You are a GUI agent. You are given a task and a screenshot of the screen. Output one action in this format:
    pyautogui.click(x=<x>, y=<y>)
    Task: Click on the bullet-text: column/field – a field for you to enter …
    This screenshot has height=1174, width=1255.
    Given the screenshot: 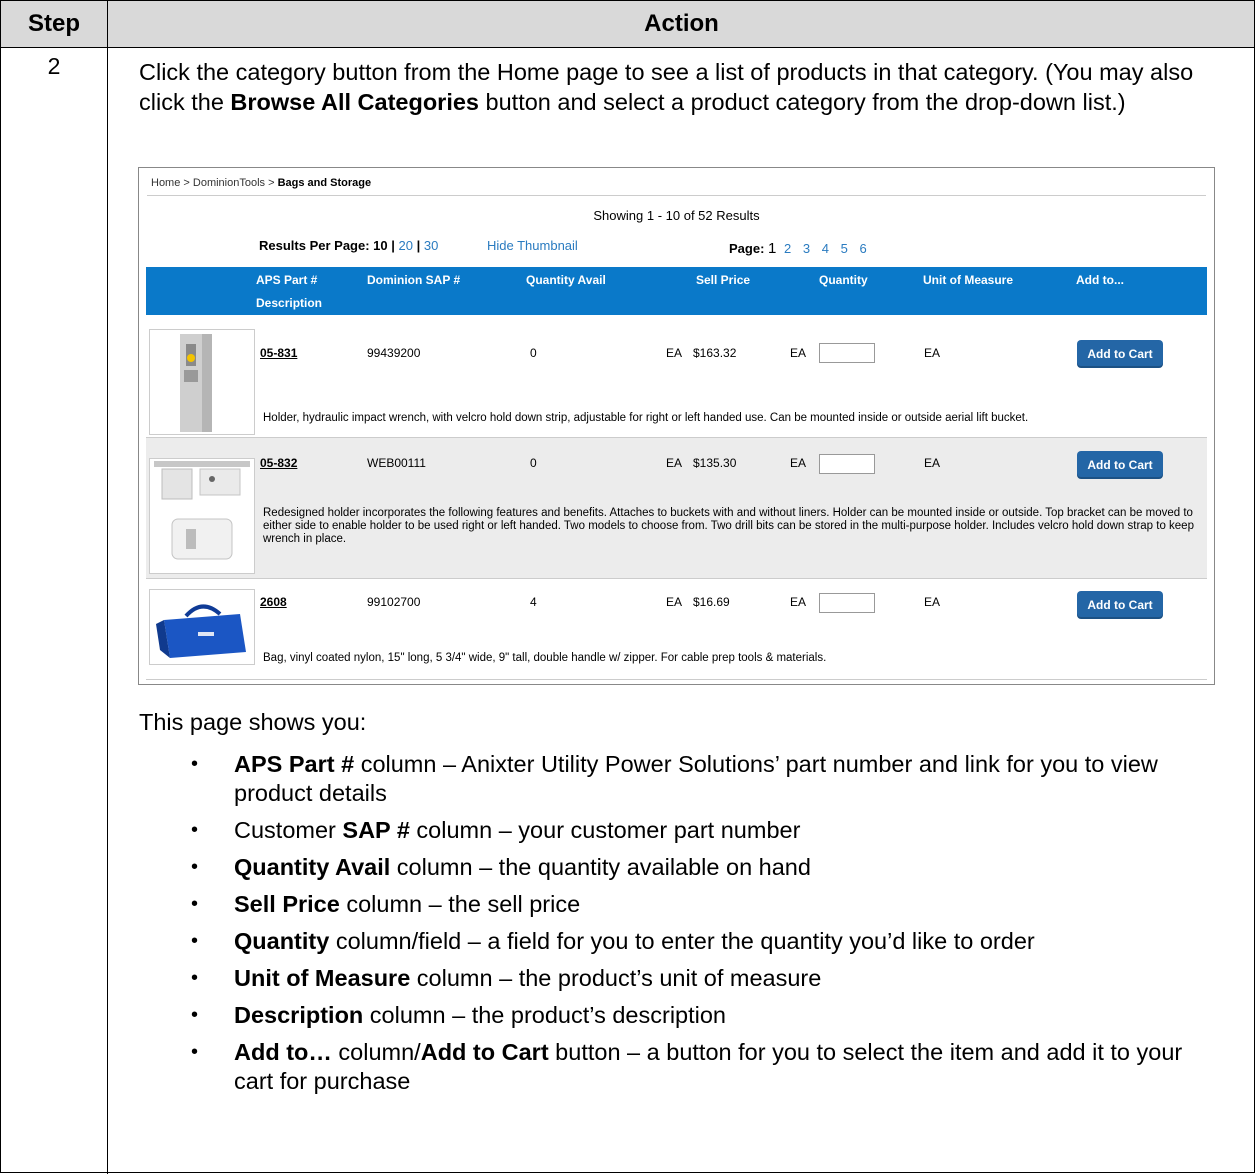 What is the action you would take?
    pyautogui.click(x=682, y=941)
    